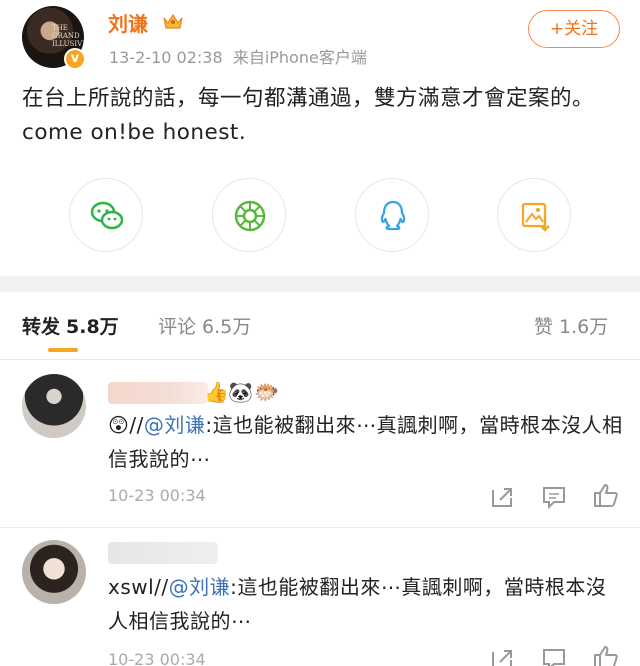 This screenshot has width=640, height=666. I want to click on tab-repost-label: 转发, so click(41, 327).